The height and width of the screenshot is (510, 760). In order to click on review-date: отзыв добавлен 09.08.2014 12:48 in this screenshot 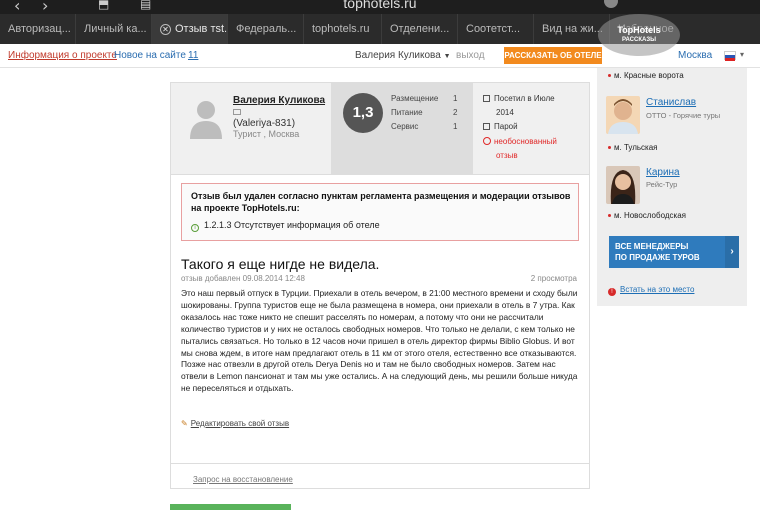, I will do `click(243, 278)`.